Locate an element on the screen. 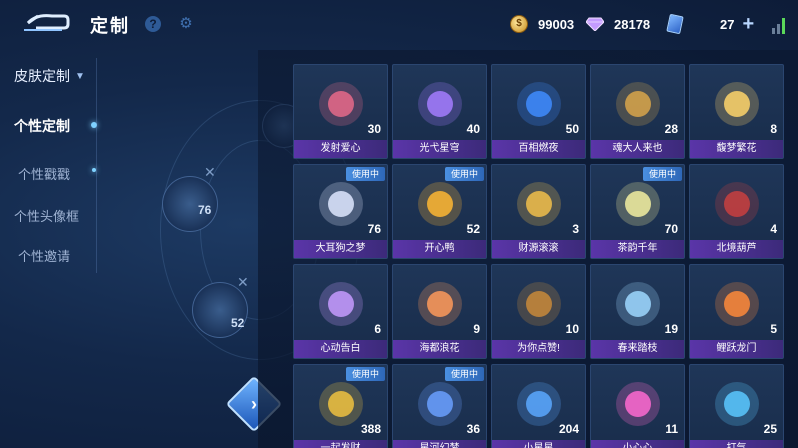 This screenshot has width=798, height=448. sidebar-category: 皮肤定制 ▼ is located at coordinates (49, 76).